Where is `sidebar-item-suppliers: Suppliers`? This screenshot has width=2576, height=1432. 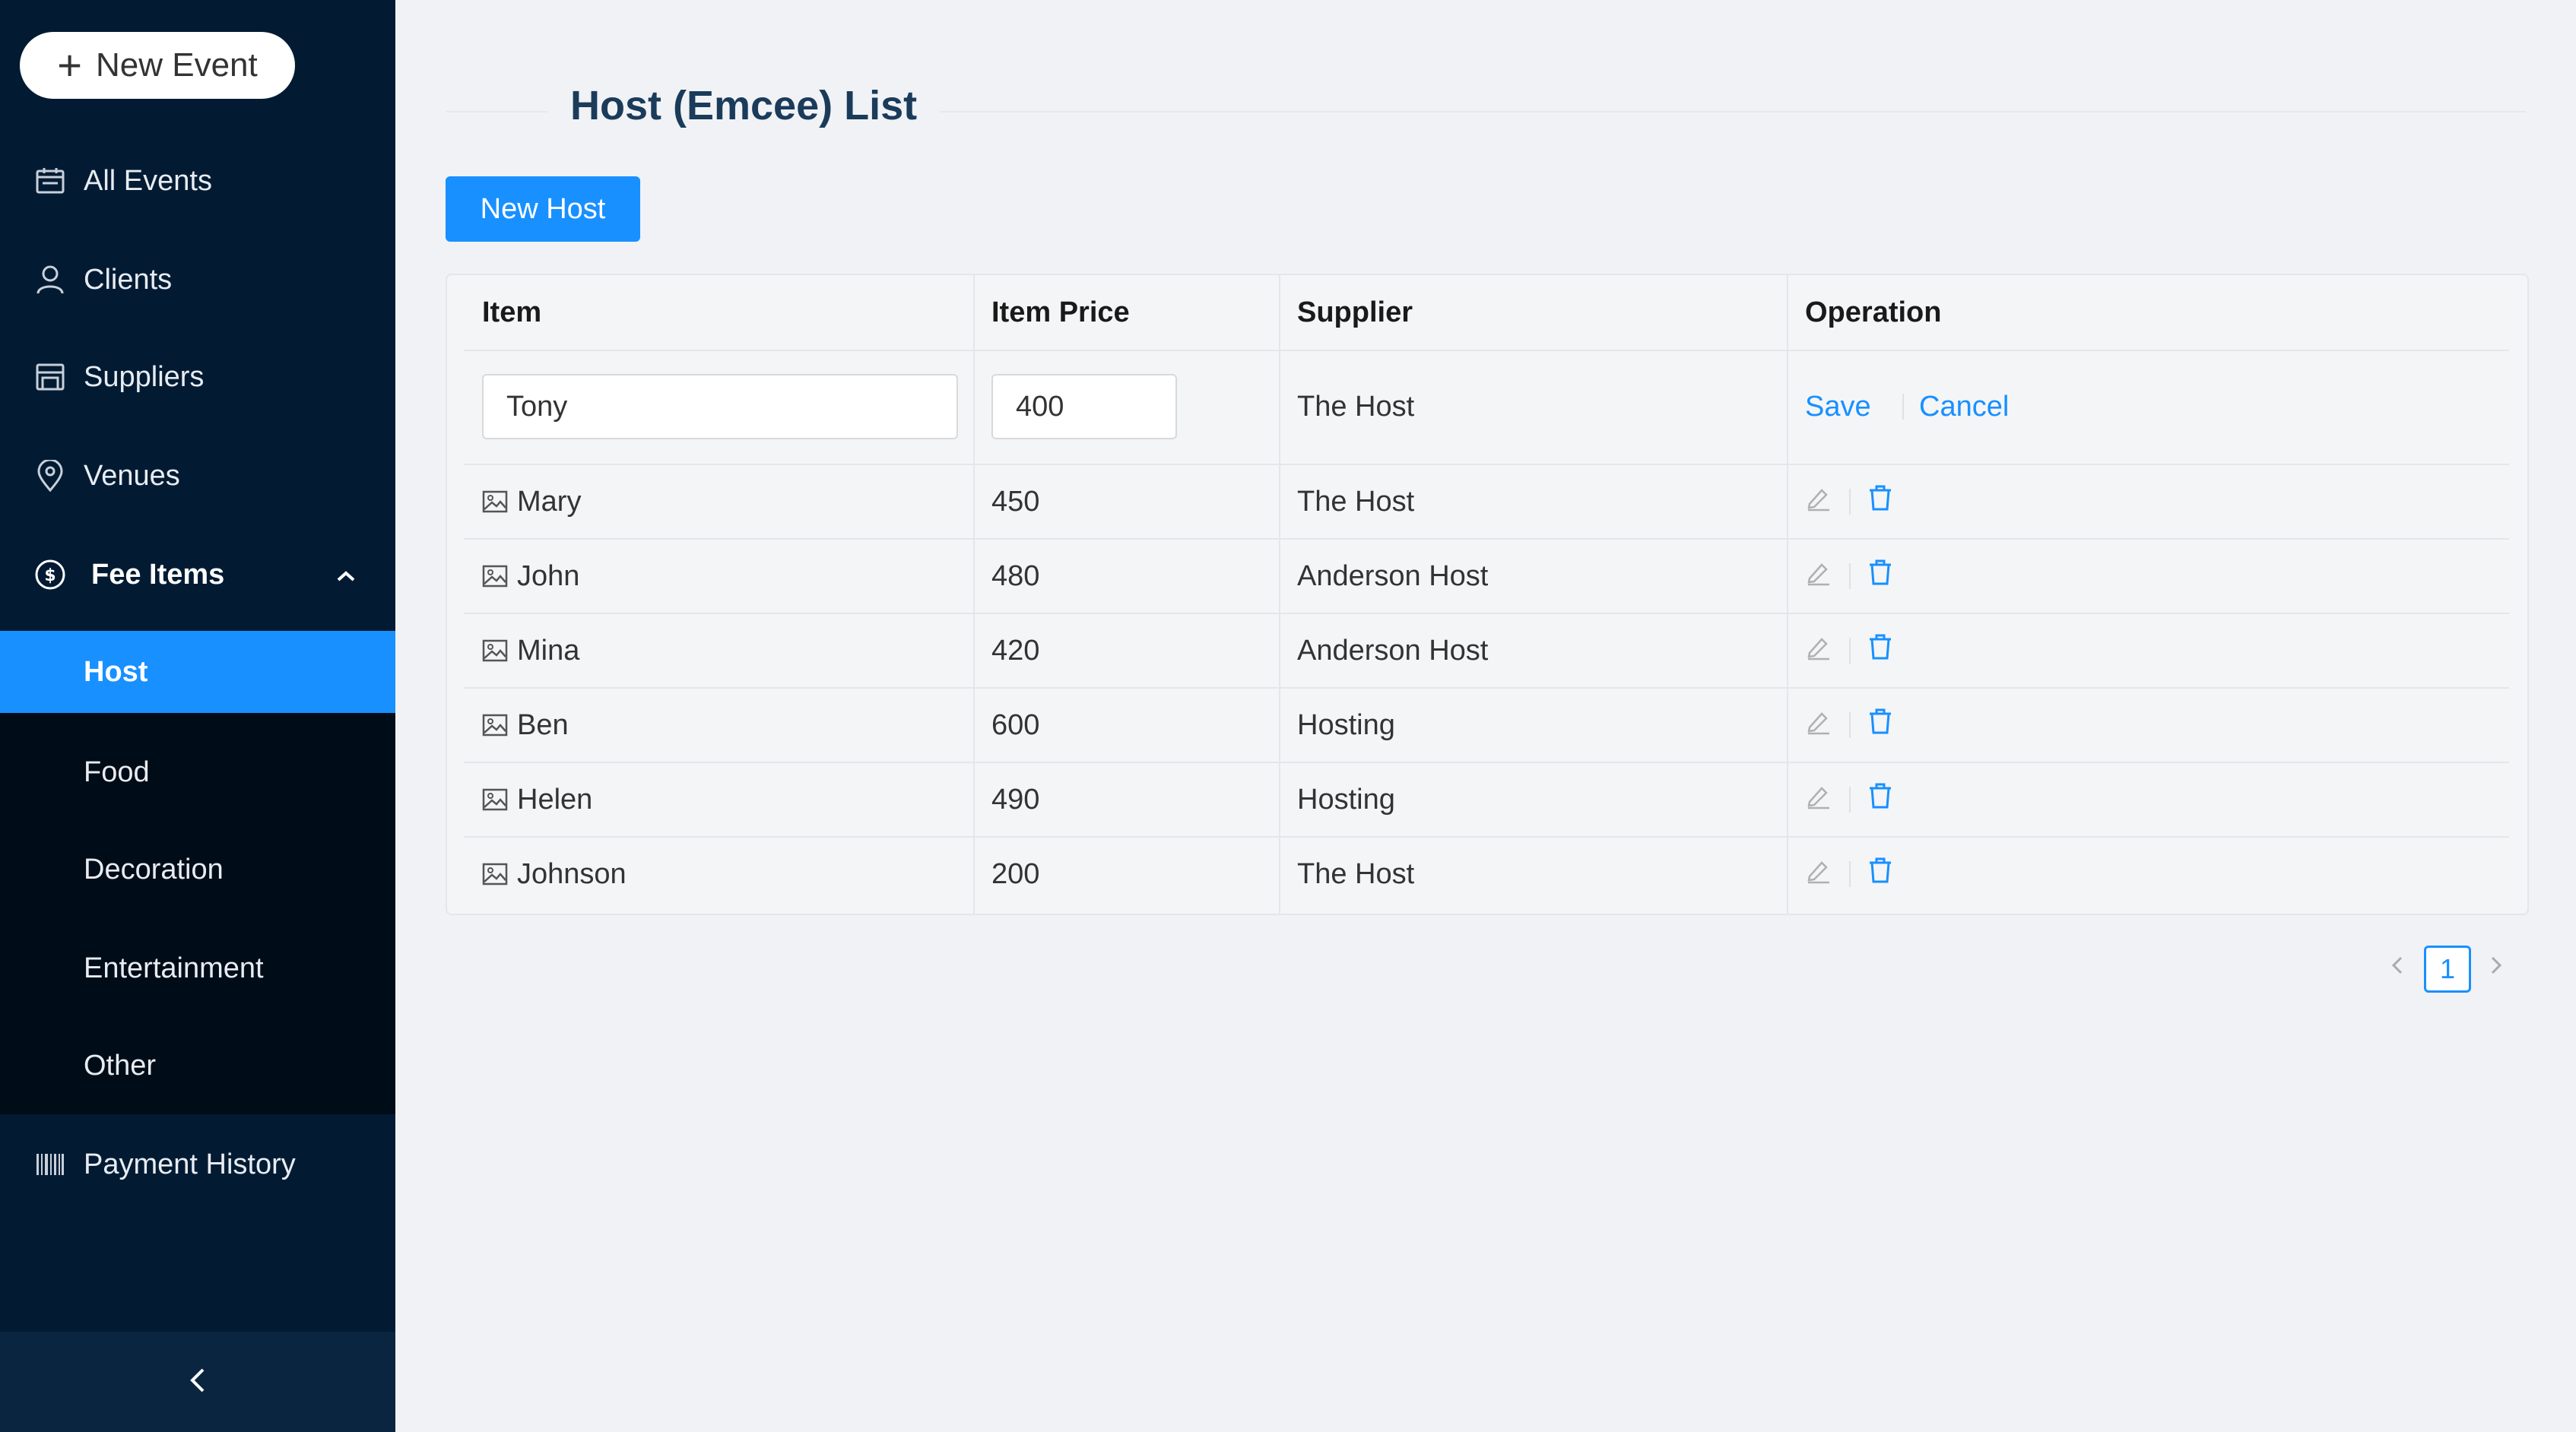 sidebar-item-suppliers: Suppliers is located at coordinates (197, 377).